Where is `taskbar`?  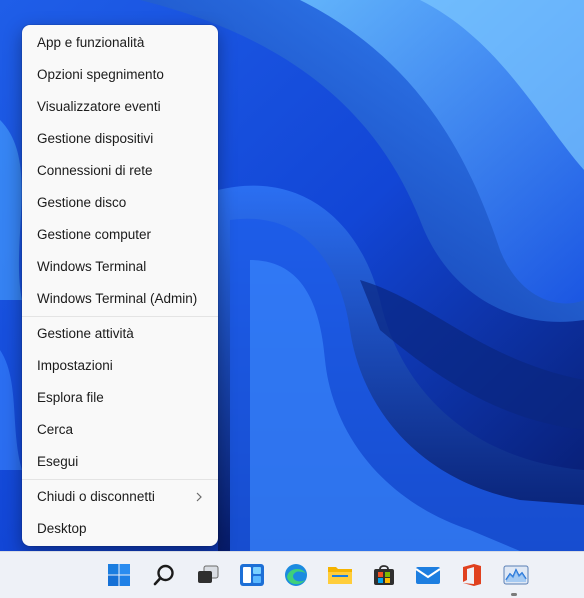 taskbar is located at coordinates (292, 574).